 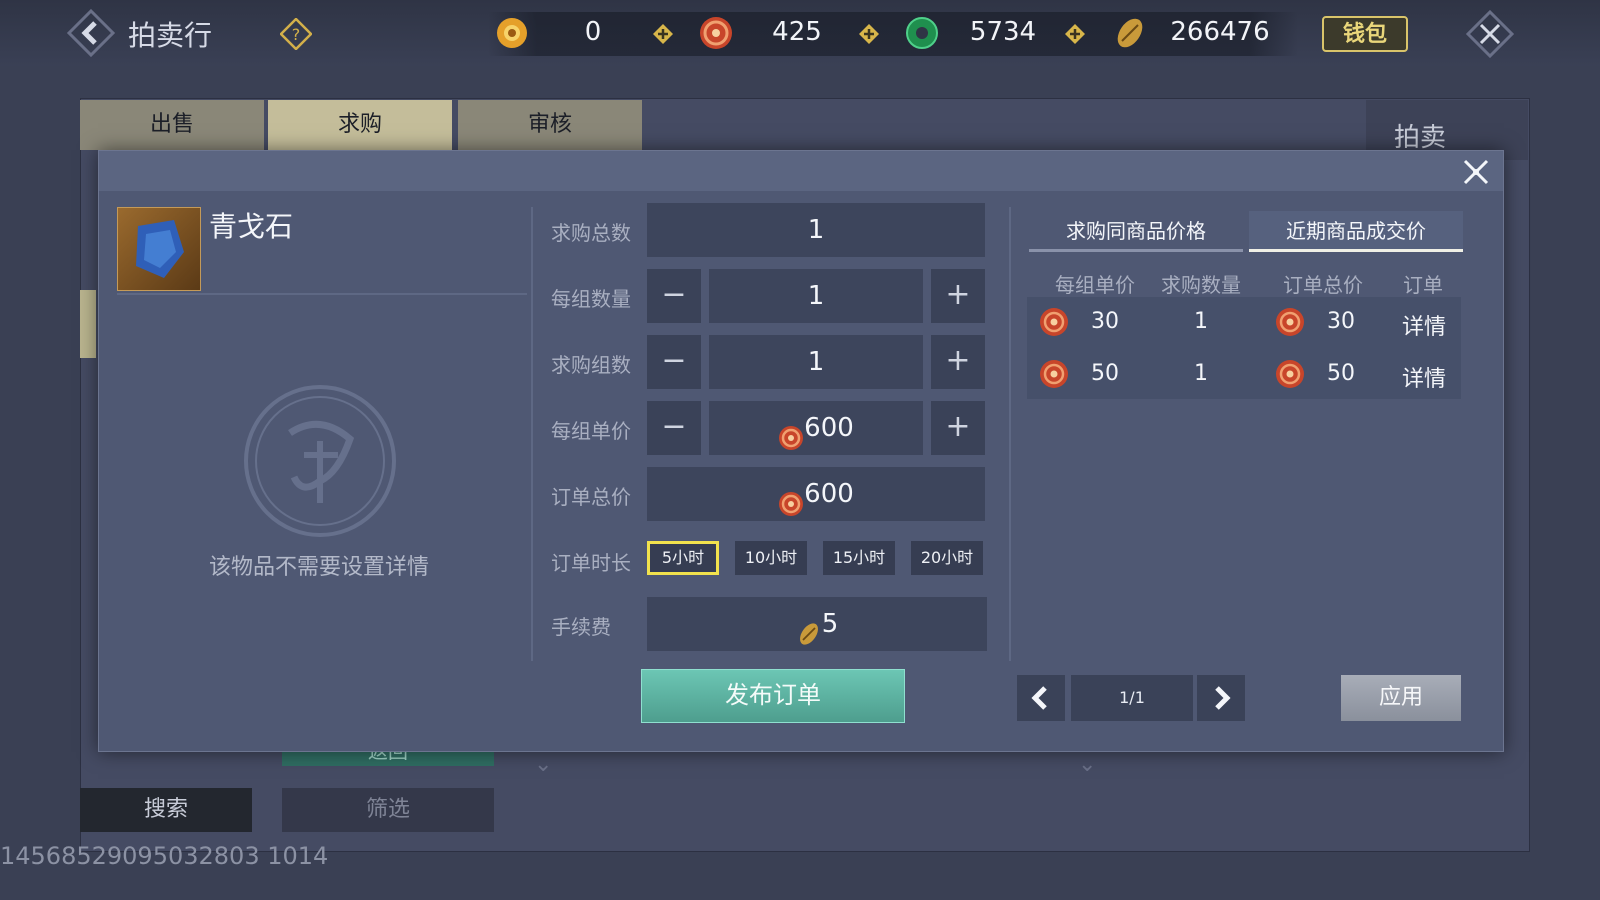 What do you see at coordinates (320, 461) in the screenshot?
I see `seal-watermark-icon` at bounding box center [320, 461].